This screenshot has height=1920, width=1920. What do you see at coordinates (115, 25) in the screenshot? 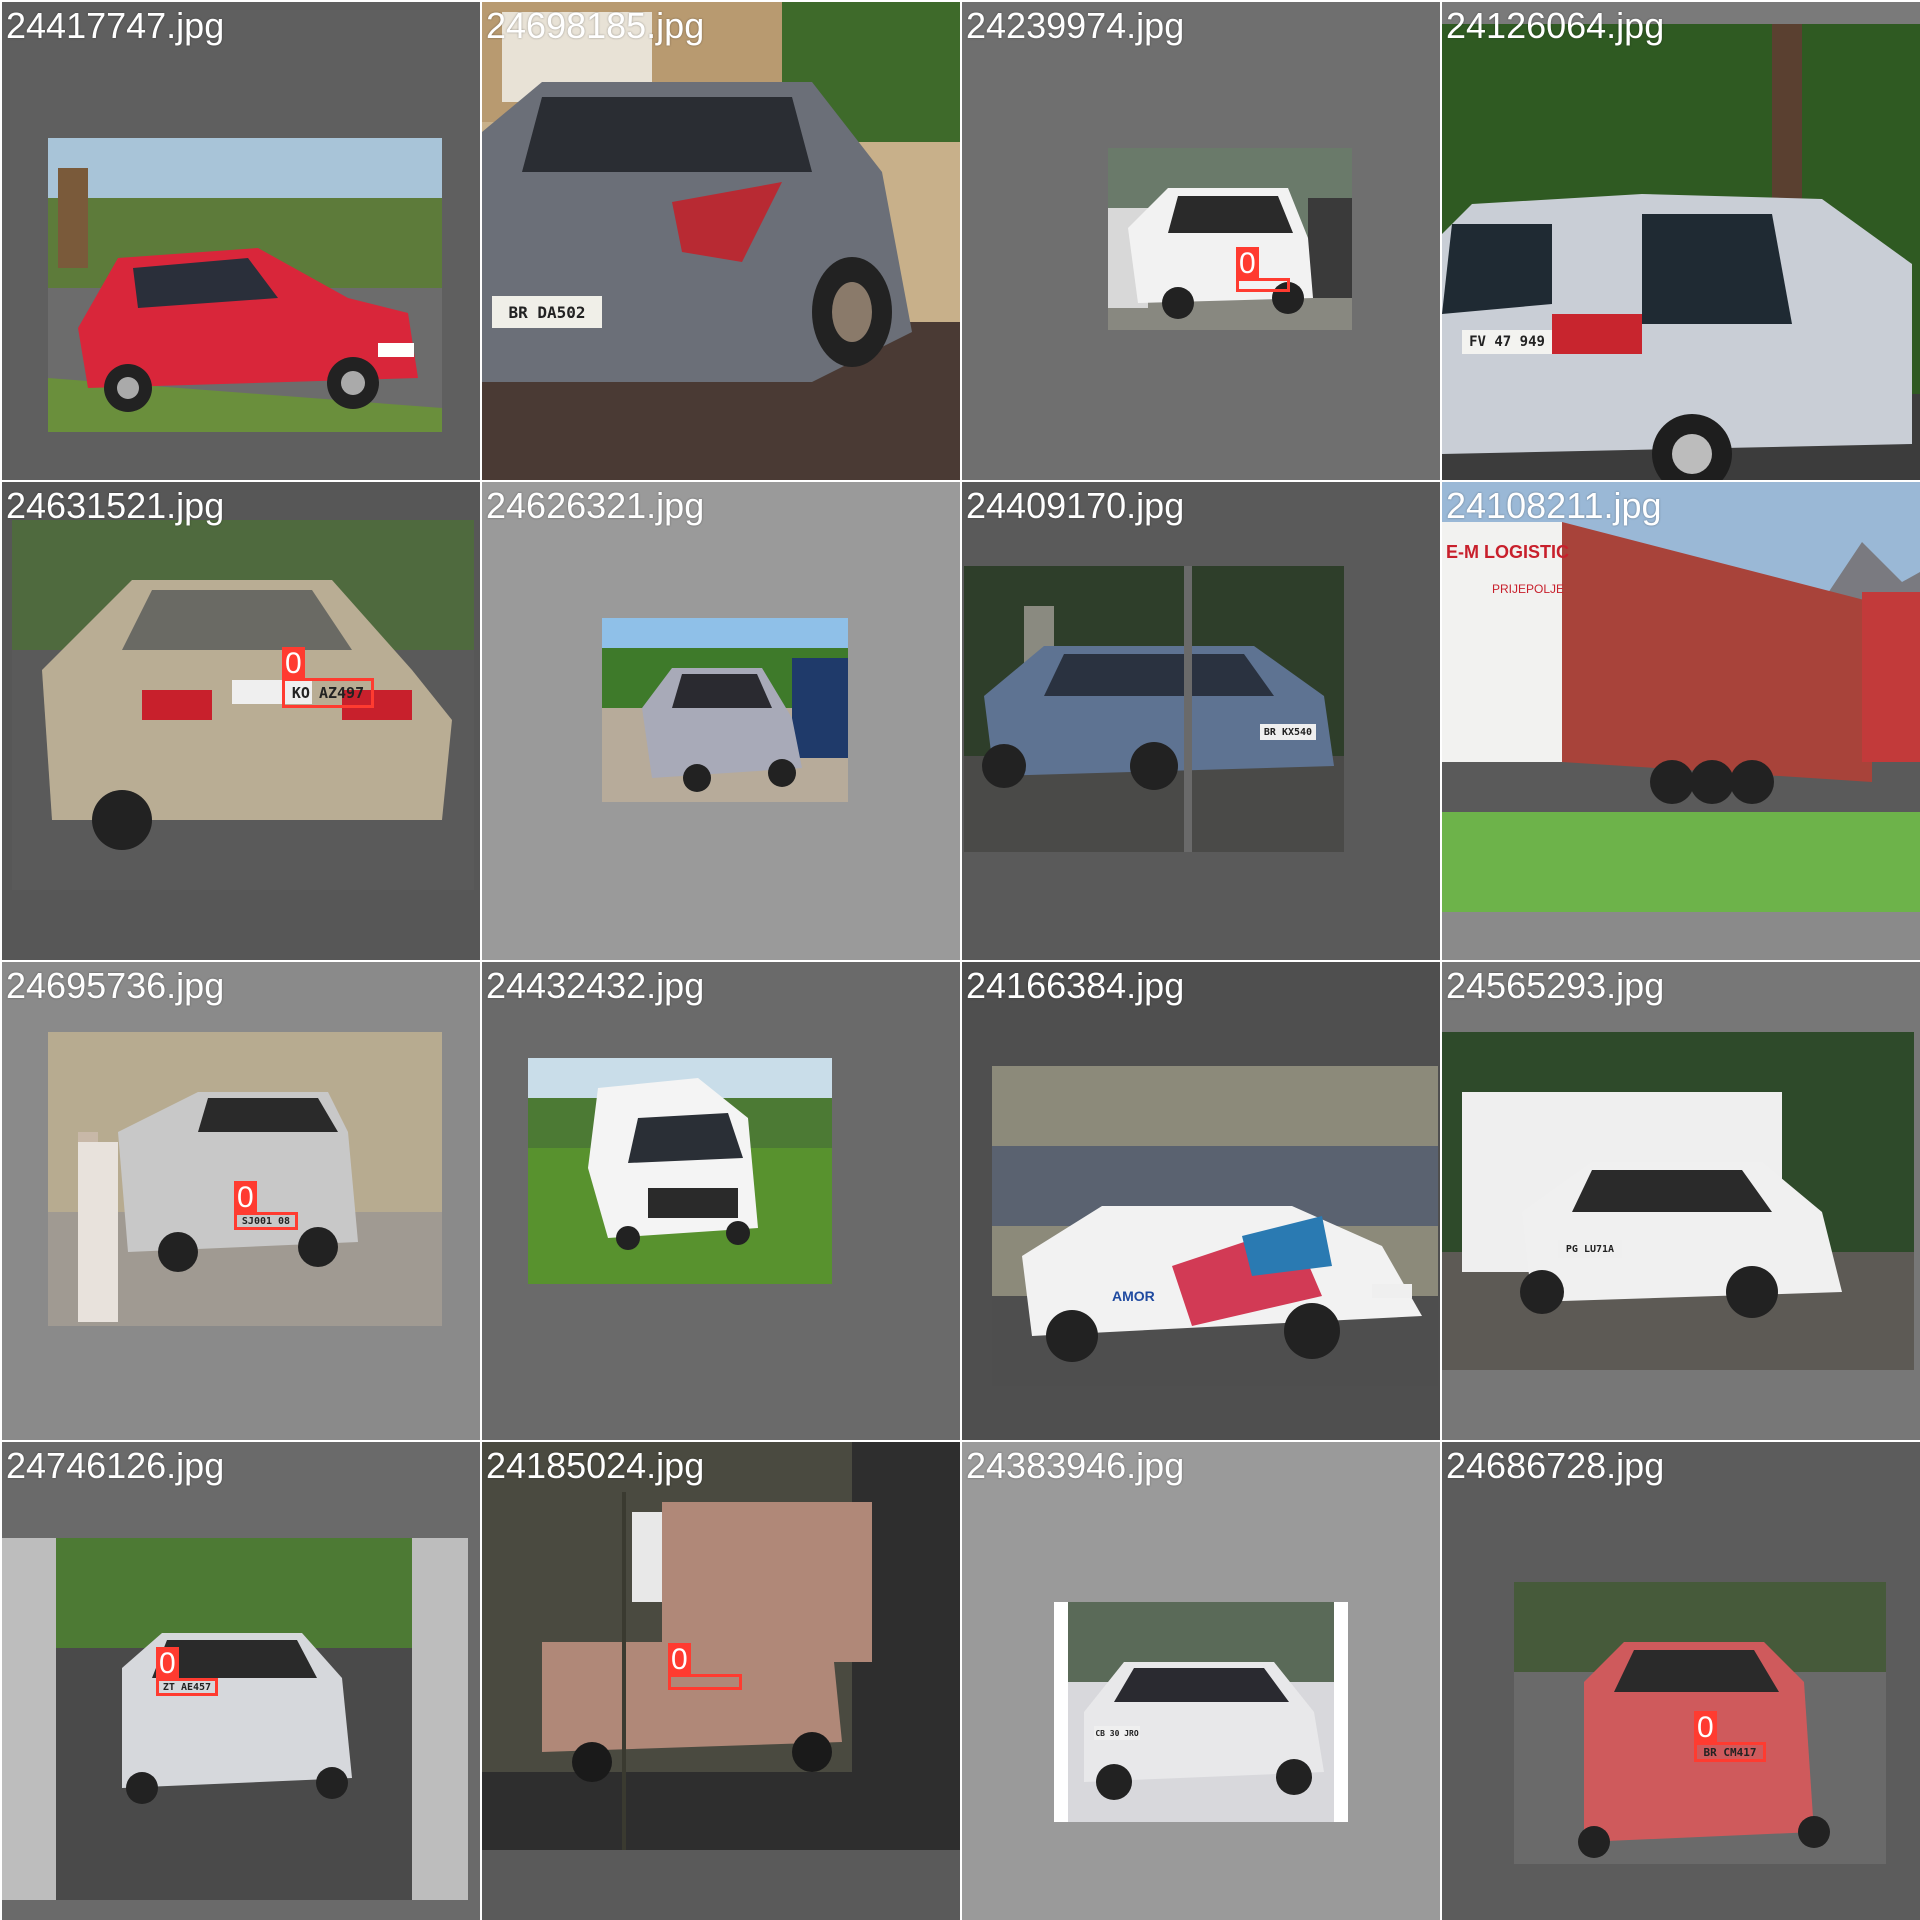
I see `filename-label: 24417747.jpg` at bounding box center [115, 25].